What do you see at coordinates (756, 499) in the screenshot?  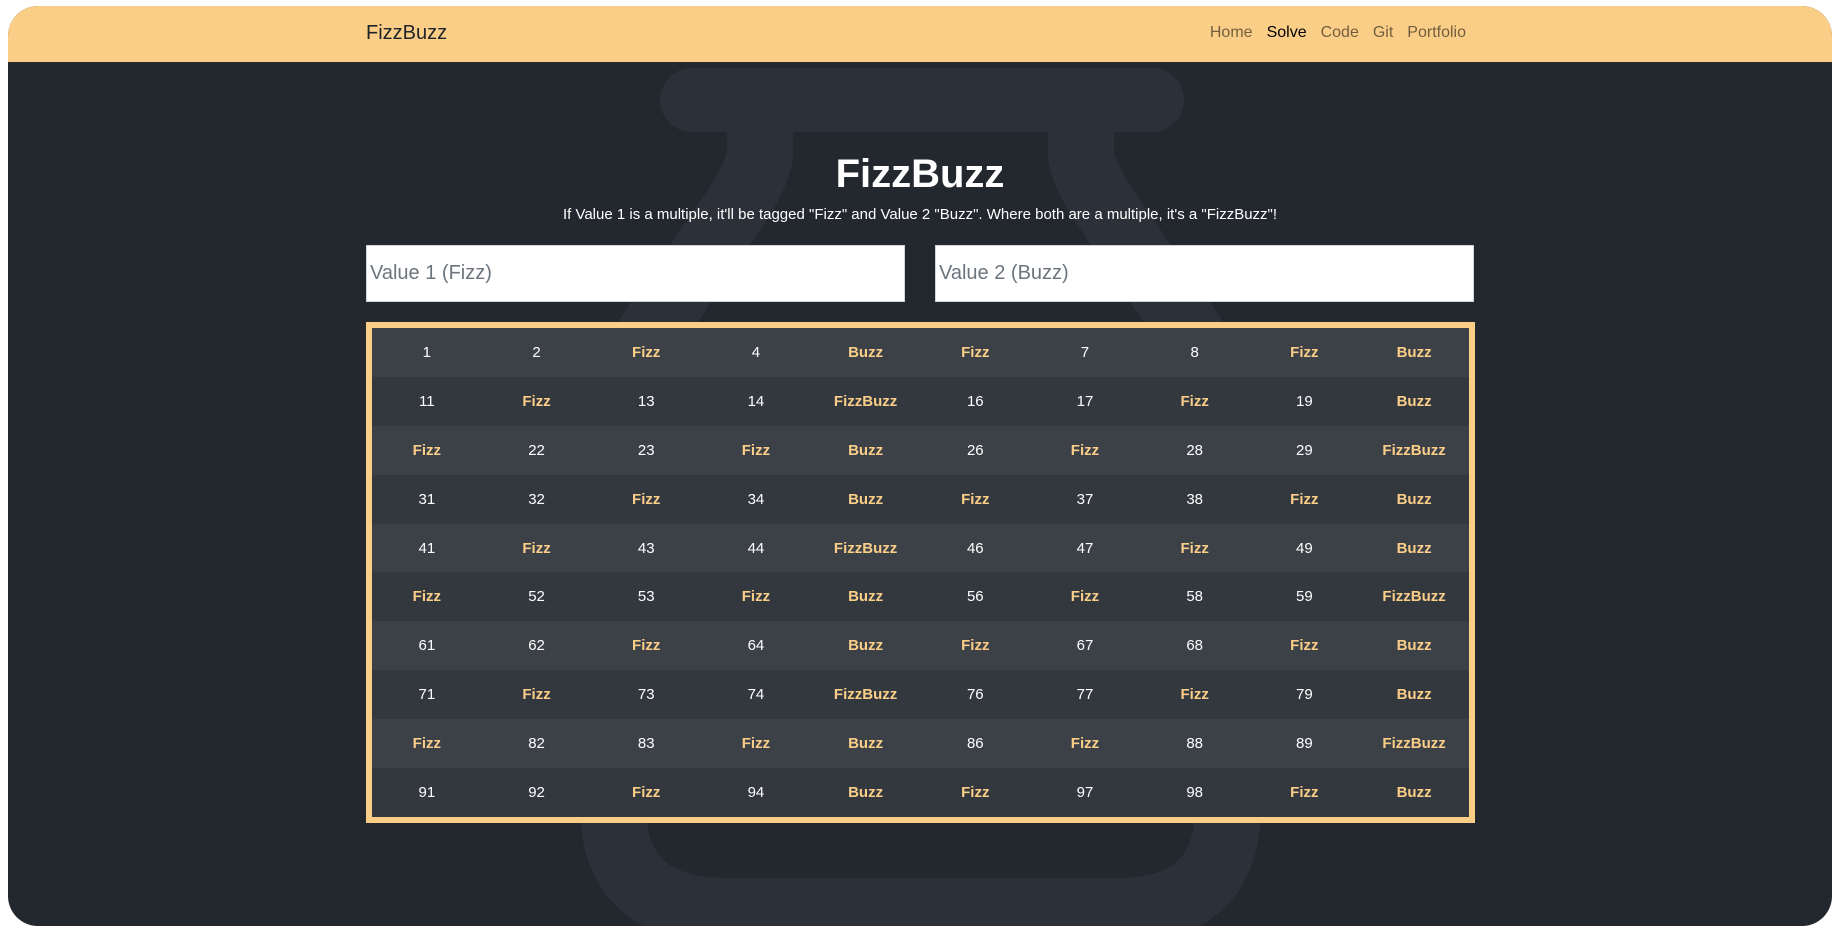 I see `table-cell: 34` at bounding box center [756, 499].